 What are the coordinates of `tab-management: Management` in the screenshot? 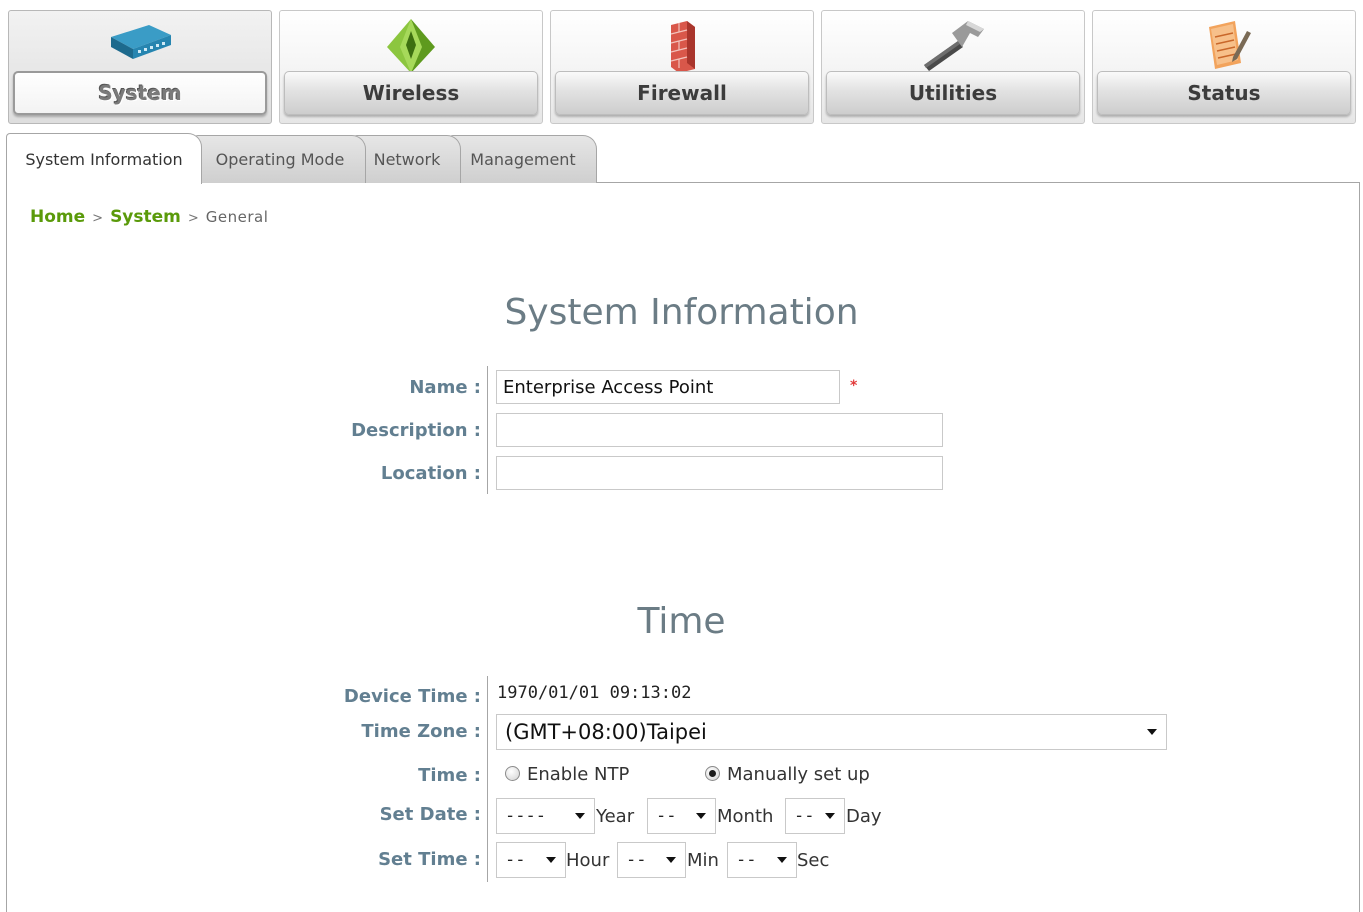 It's located at (523, 159).